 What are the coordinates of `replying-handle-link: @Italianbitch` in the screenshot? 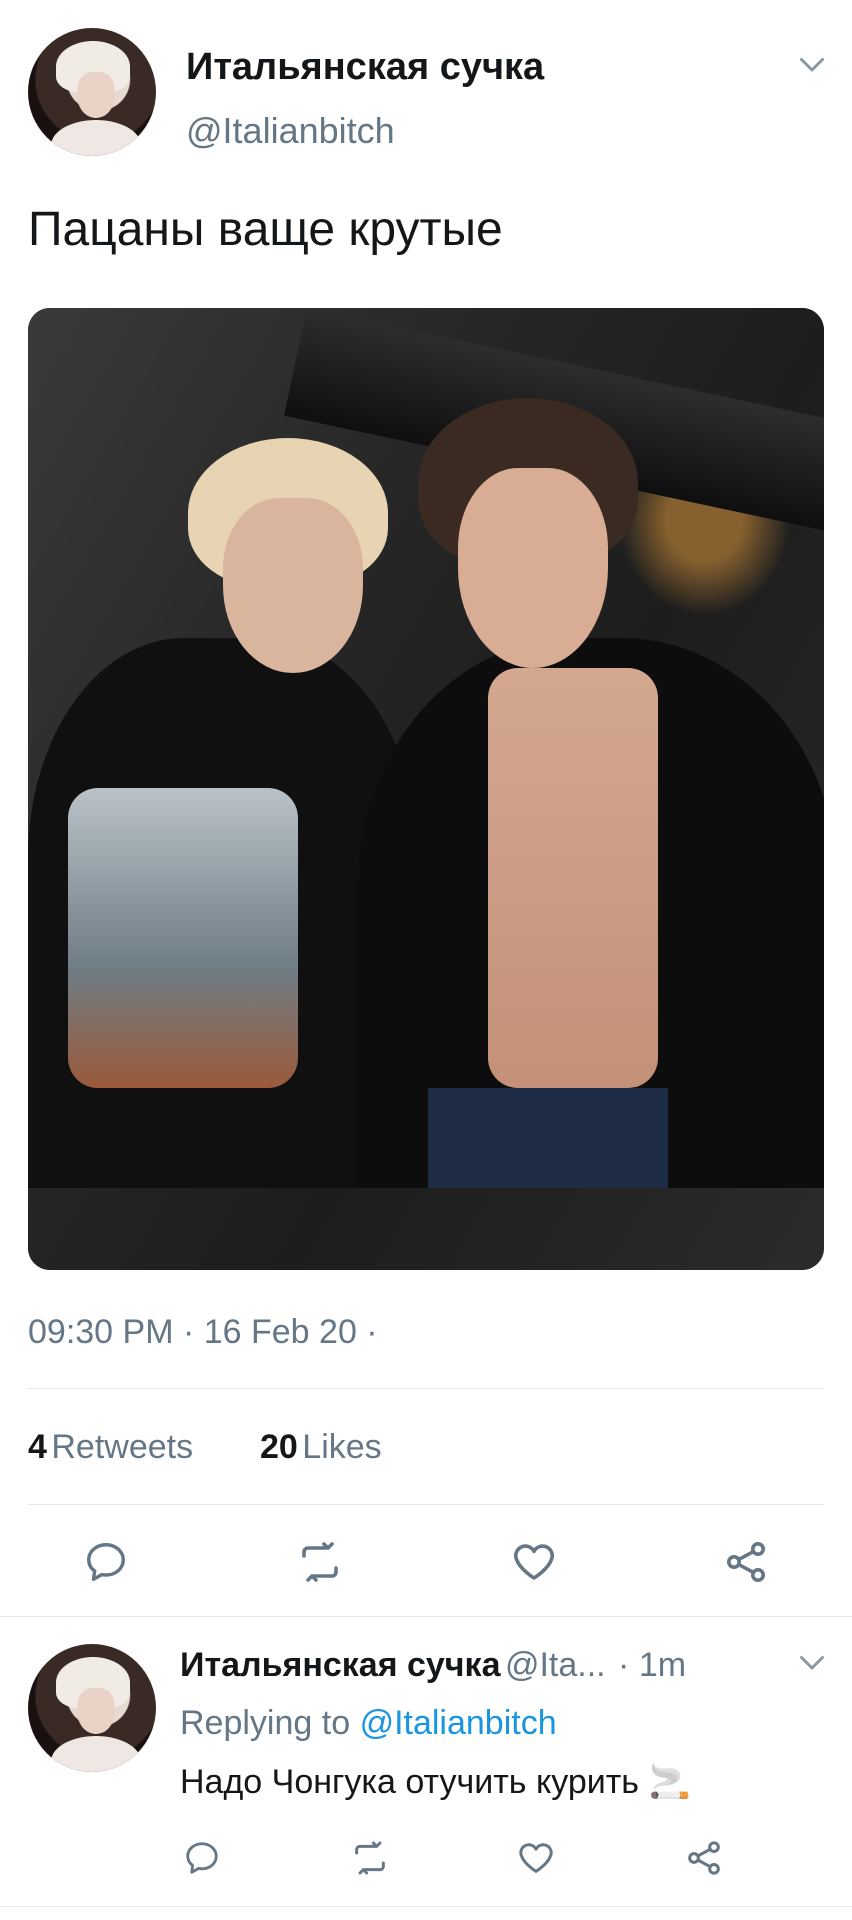 It's located at (458, 1723).